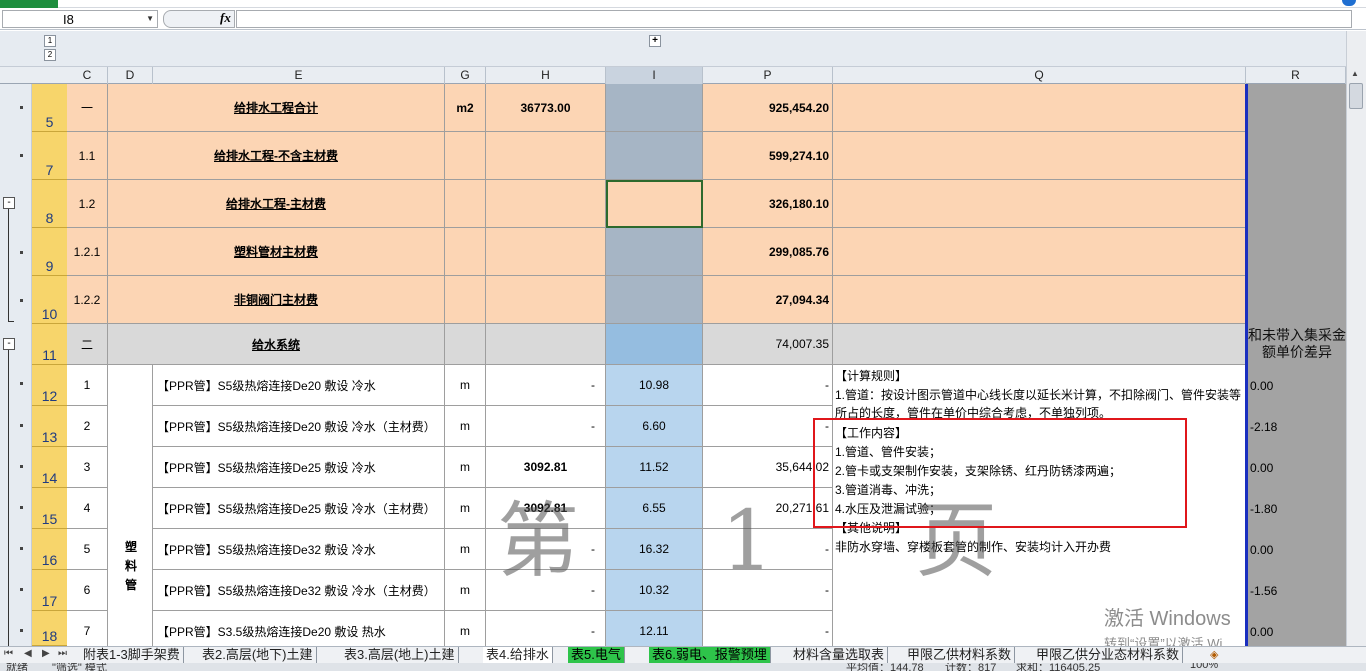 Image resolution: width=1366 pixels, height=671 pixels. What do you see at coordinates (87, 385) in the screenshot?
I see `cell-c12: 1` at bounding box center [87, 385].